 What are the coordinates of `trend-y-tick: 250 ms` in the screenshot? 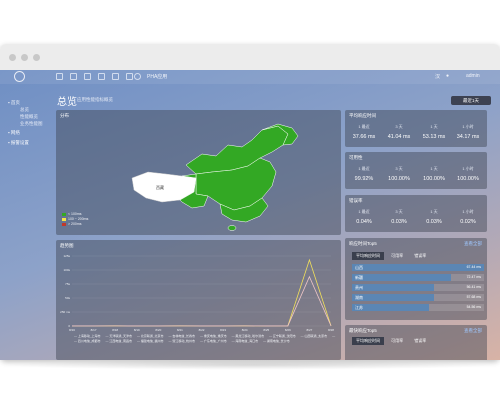 It's located at (65, 312).